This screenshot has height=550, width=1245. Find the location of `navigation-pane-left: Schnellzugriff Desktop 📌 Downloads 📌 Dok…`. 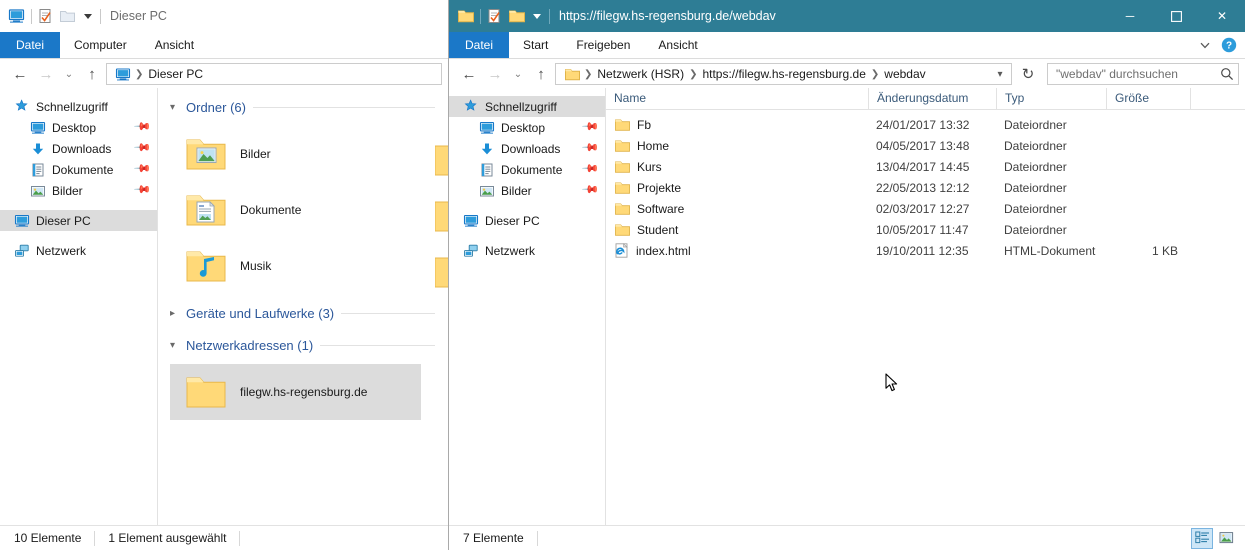

navigation-pane-left: Schnellzugriff Desktop 📌 Downloads 📌 Dok… is located at coordinates (79, 306).